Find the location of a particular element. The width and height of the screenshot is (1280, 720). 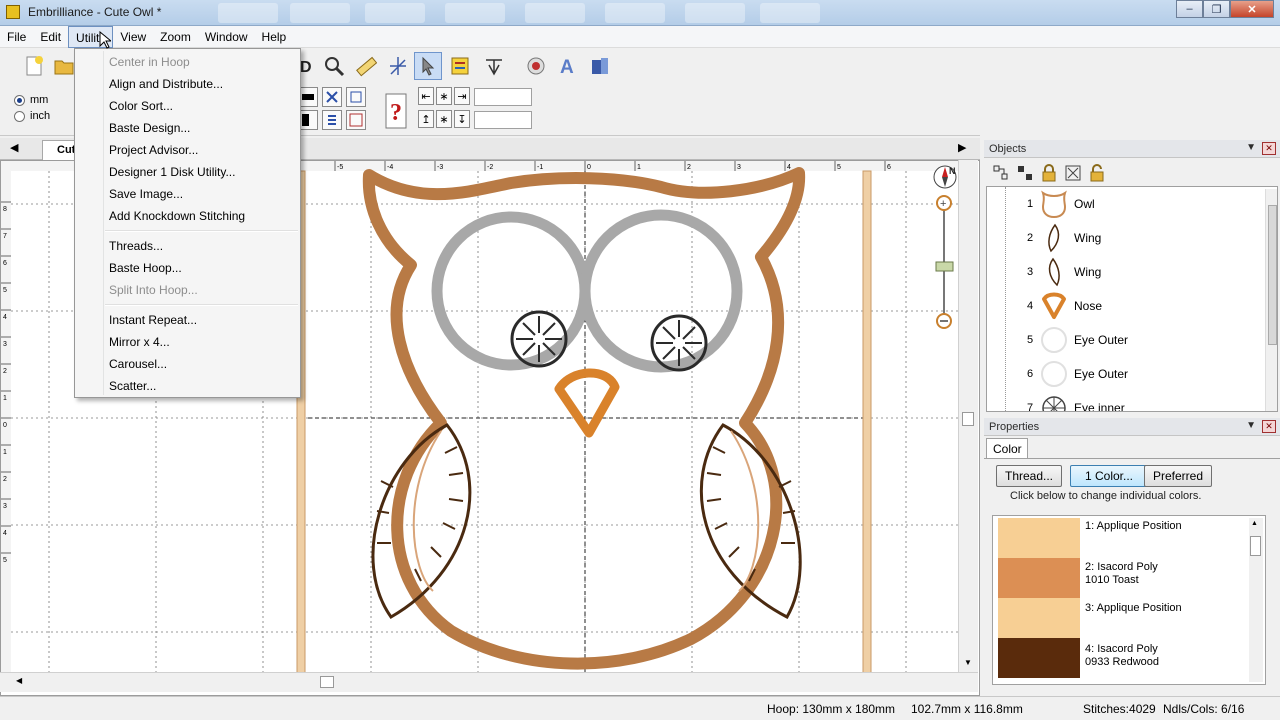

canvas-horizontal-scrollbar: ◀ is located at coordinates (489, 682).